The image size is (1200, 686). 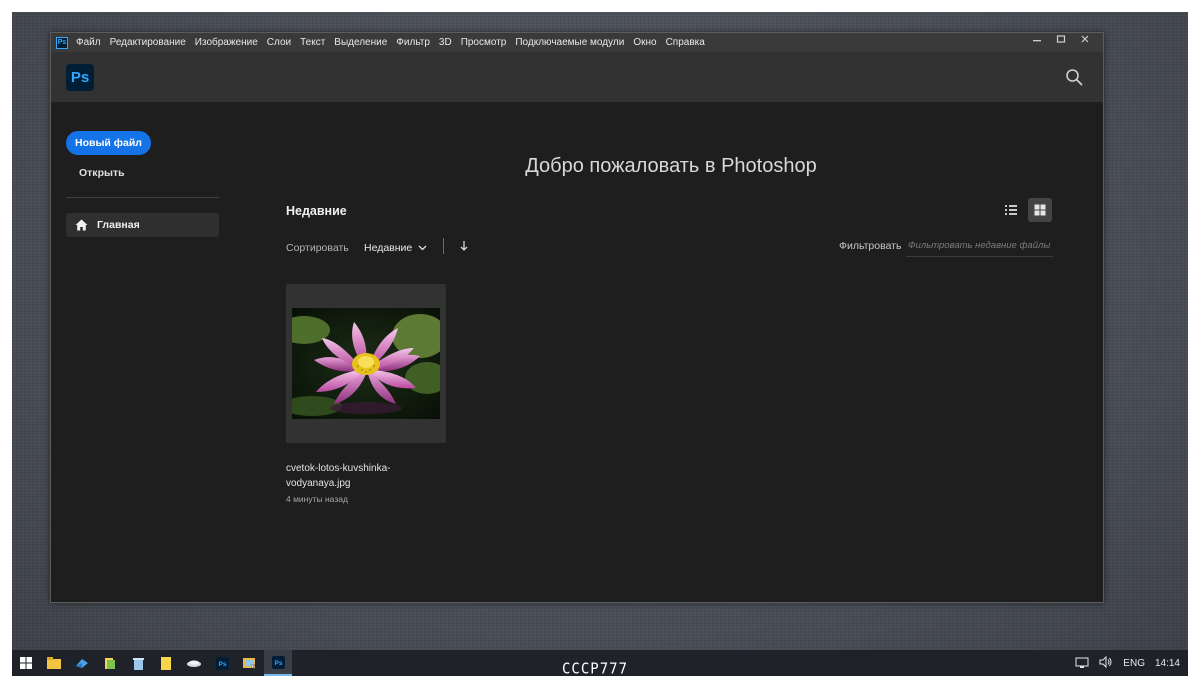 What do you see at coordinates (316, 211) in the screenshot?
I see `recent-heading: Недавние` at bounding box center [316, 211].